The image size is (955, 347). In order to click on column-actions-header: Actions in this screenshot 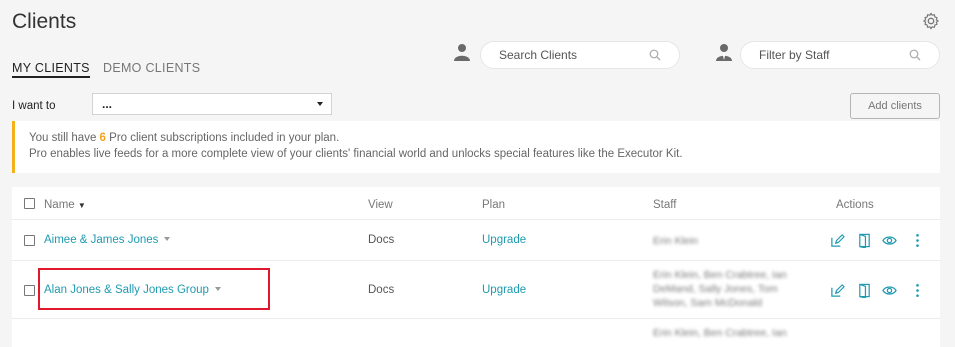, I will do `click(855, 205)`.